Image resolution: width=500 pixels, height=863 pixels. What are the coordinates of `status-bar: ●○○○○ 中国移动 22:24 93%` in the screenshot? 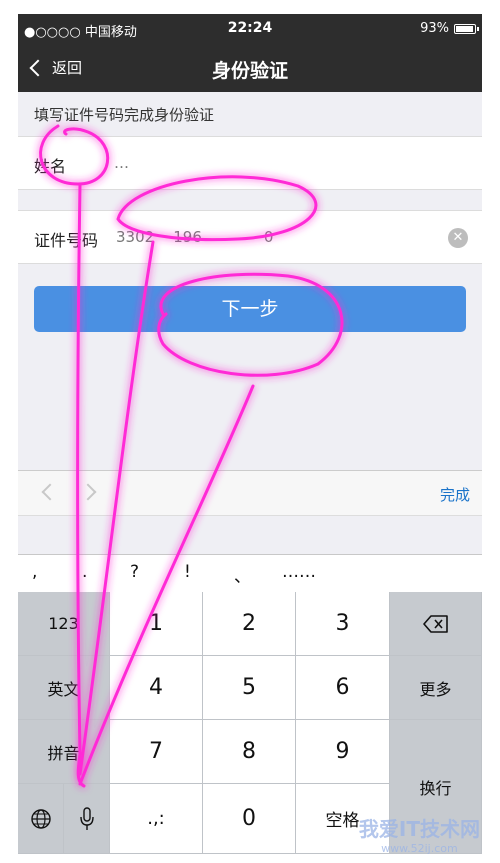 It's located at (250, 29).